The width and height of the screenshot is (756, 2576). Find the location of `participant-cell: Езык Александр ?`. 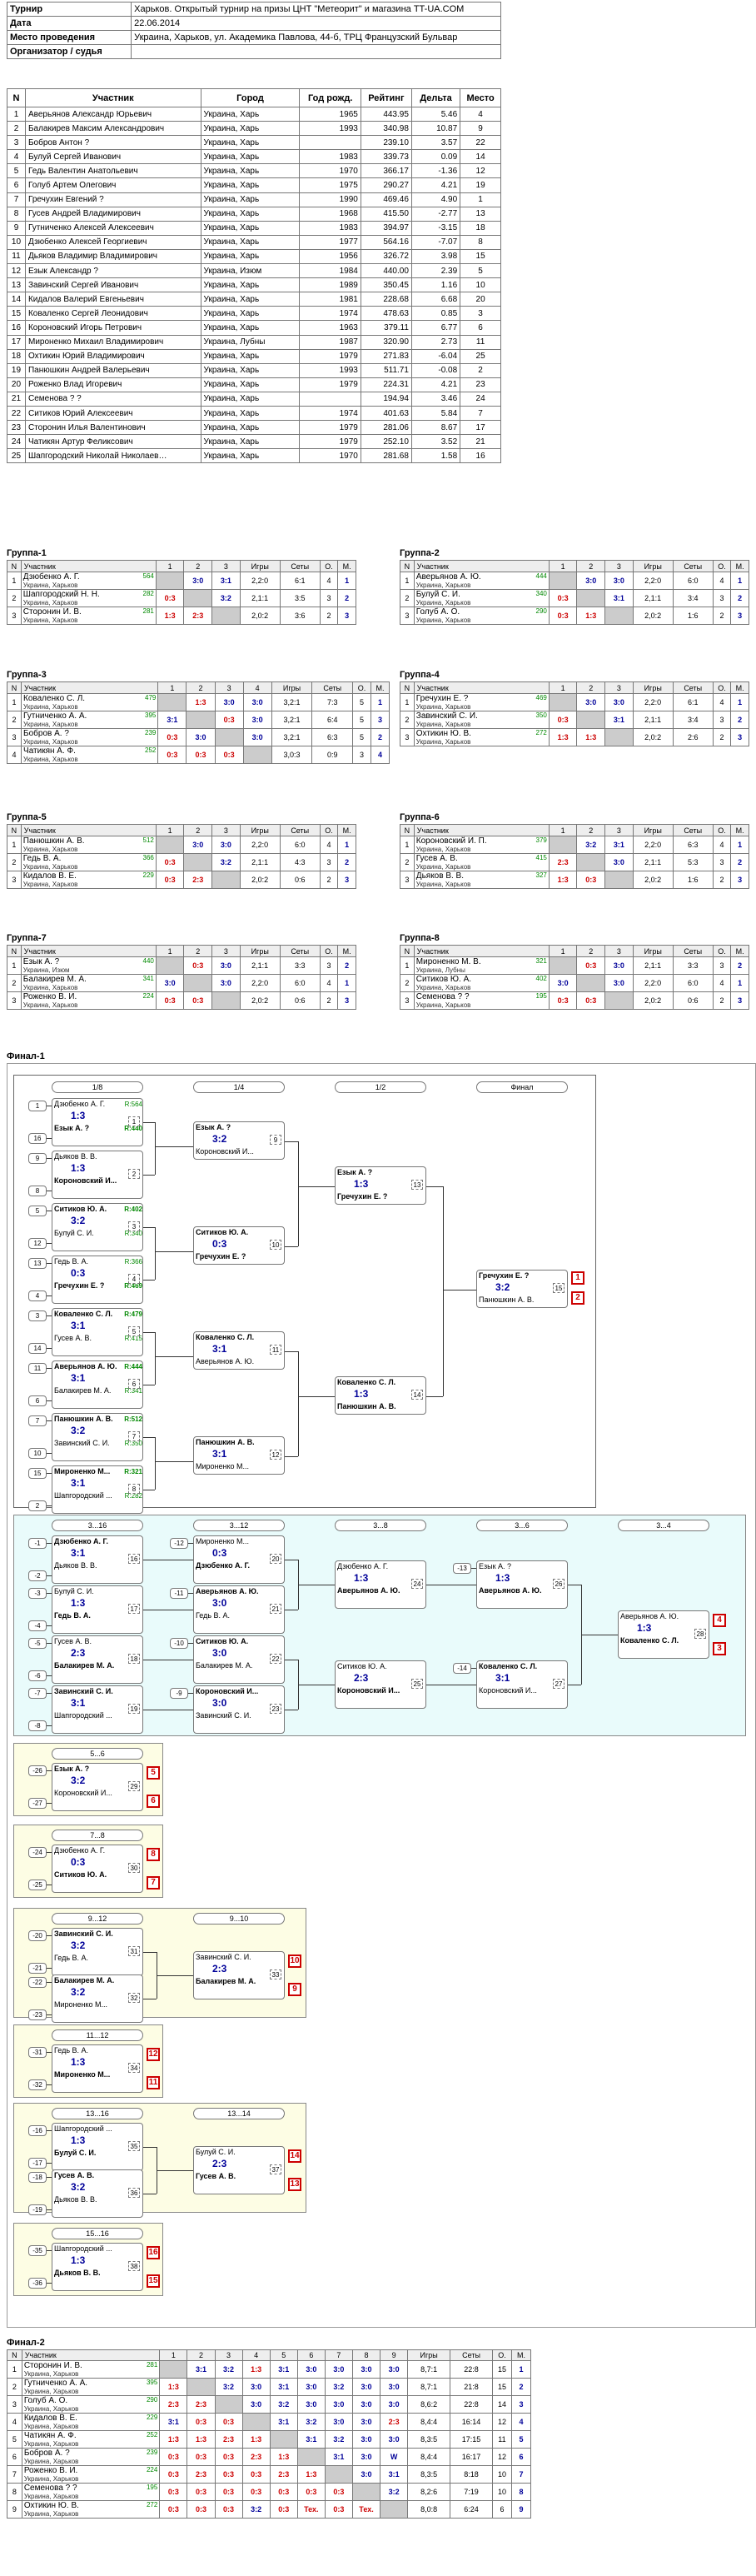

participant-cell: Езык Александр ? is located at coordinates (112, 271).